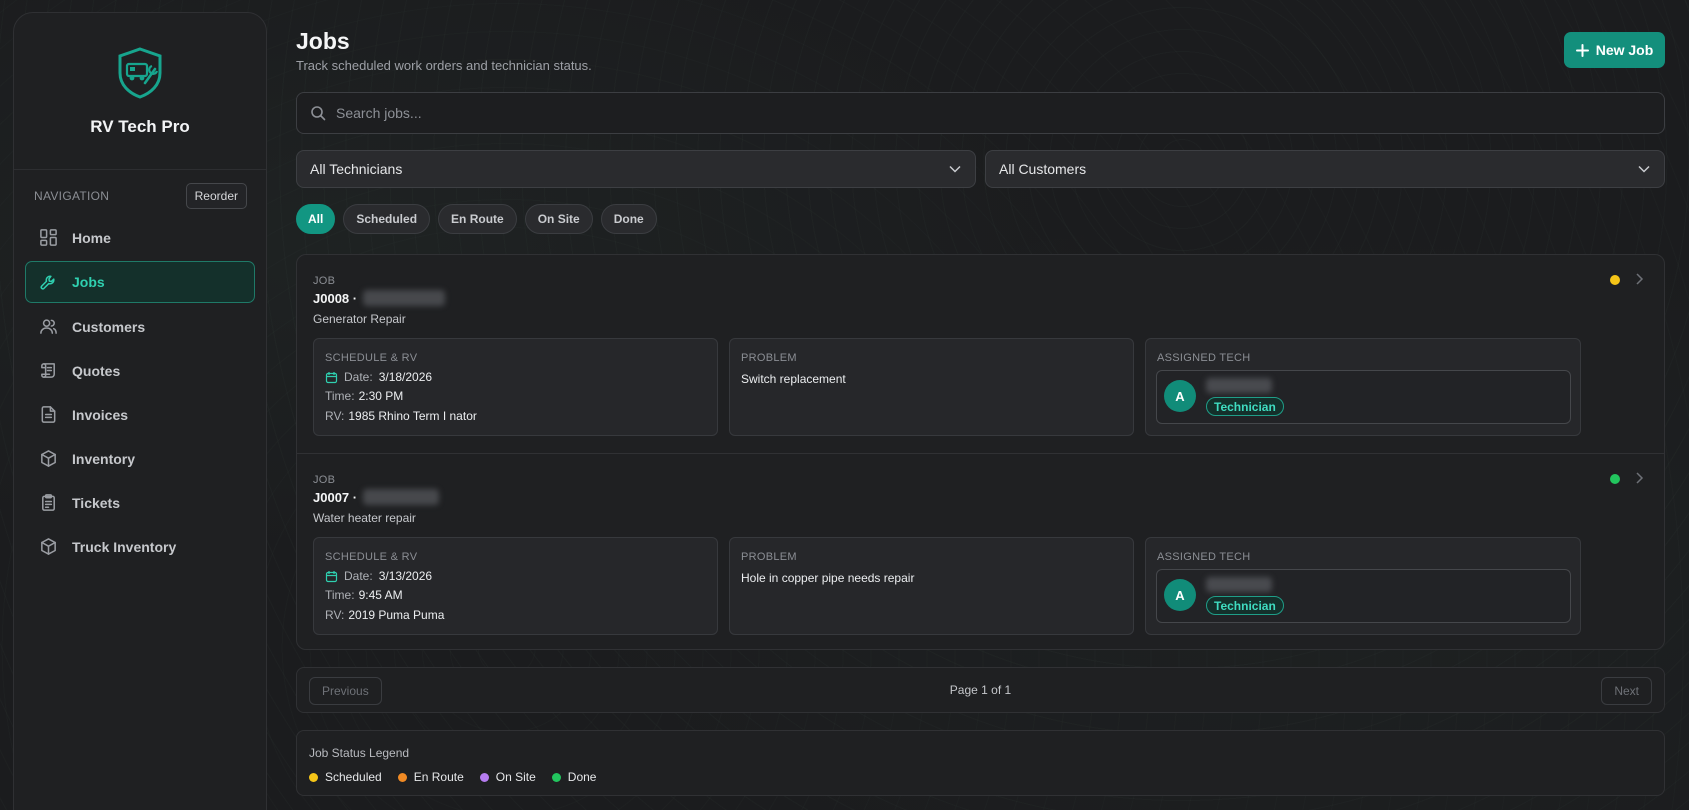  Describe the element at coordinates (636, 169) in the screenshot. I see `technician-filter-select: All Technicians` at that location.